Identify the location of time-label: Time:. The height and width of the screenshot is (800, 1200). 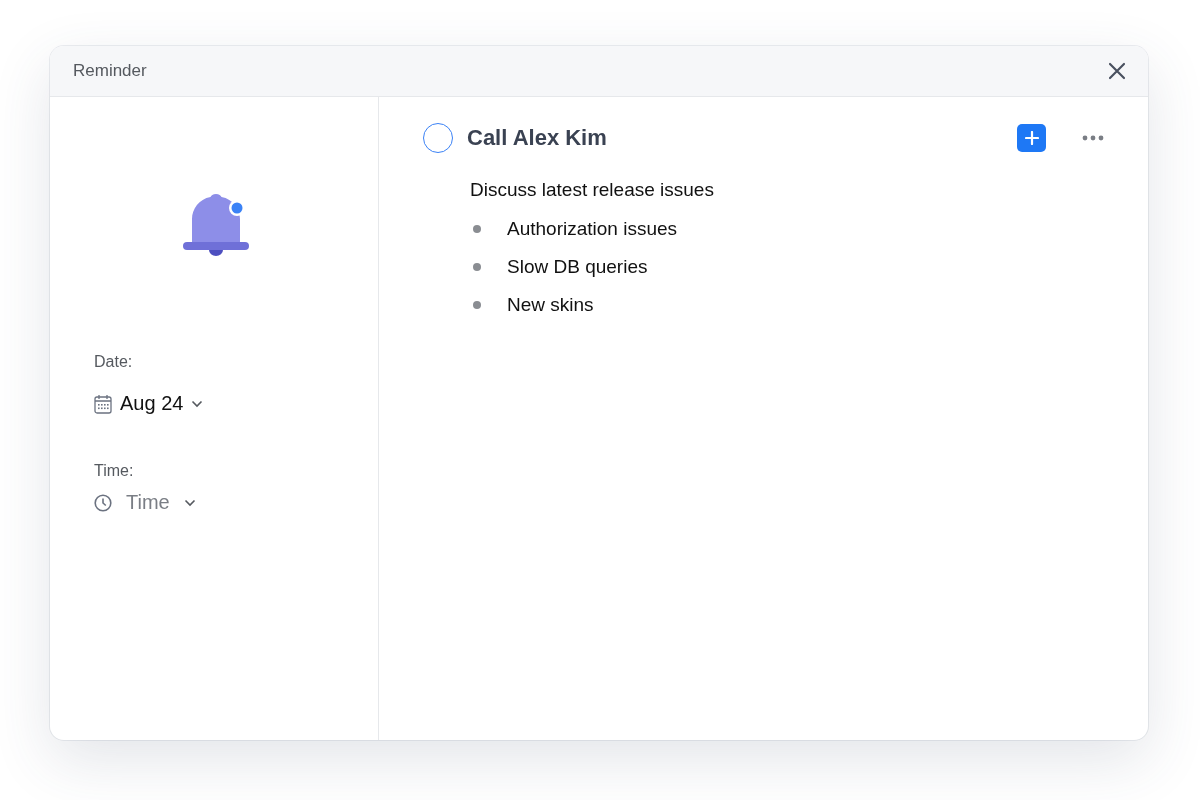
(114, 471).